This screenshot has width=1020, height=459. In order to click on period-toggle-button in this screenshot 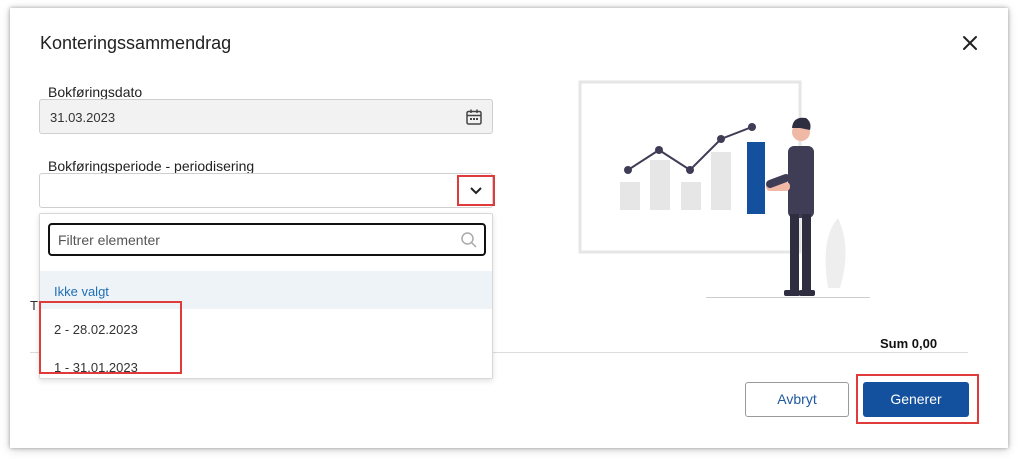, I will do `click(476, 190)`.